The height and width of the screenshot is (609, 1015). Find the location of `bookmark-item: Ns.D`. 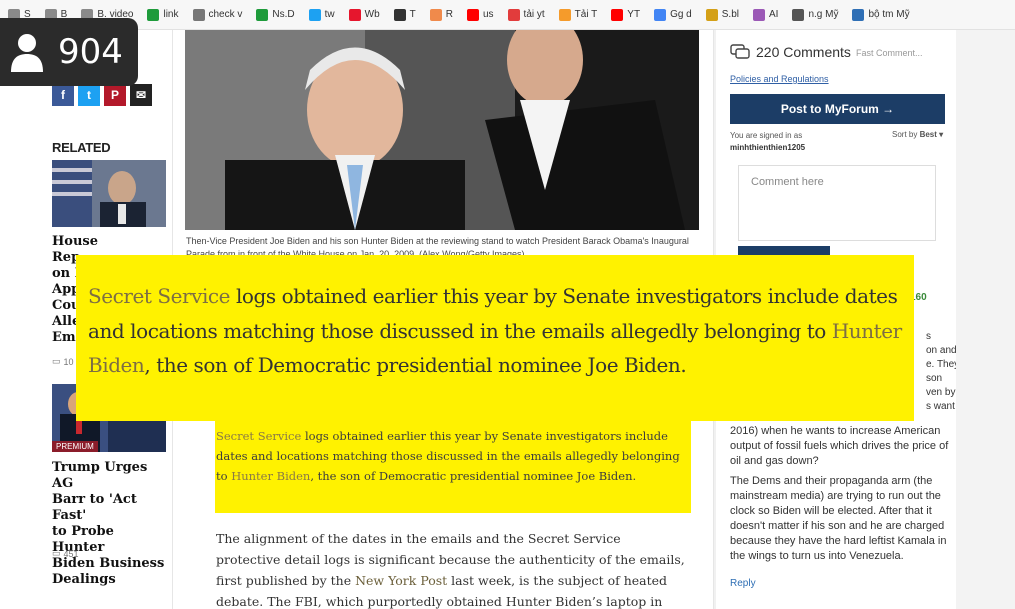

bookmark-item: Ns.D is located at coordinates (275, 14).